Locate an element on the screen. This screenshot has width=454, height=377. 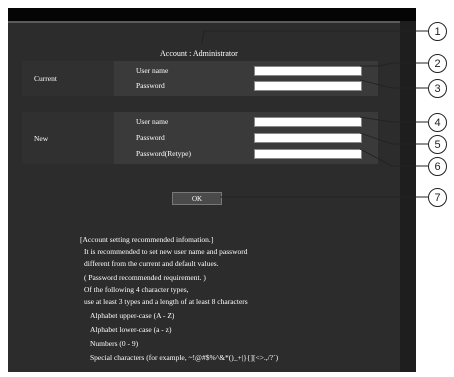
callout-5-marker: 5 is located at coordinates (437, 144).